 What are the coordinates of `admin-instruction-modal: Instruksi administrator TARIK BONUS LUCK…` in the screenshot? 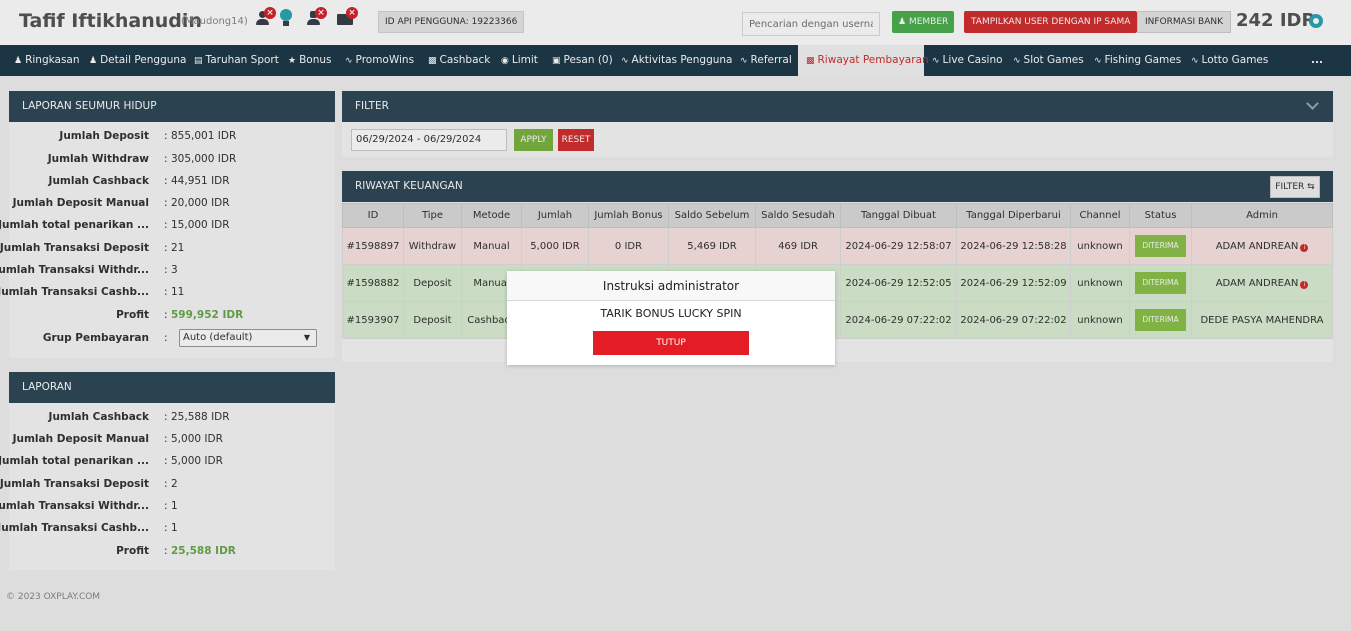 It's located at (671, 318).